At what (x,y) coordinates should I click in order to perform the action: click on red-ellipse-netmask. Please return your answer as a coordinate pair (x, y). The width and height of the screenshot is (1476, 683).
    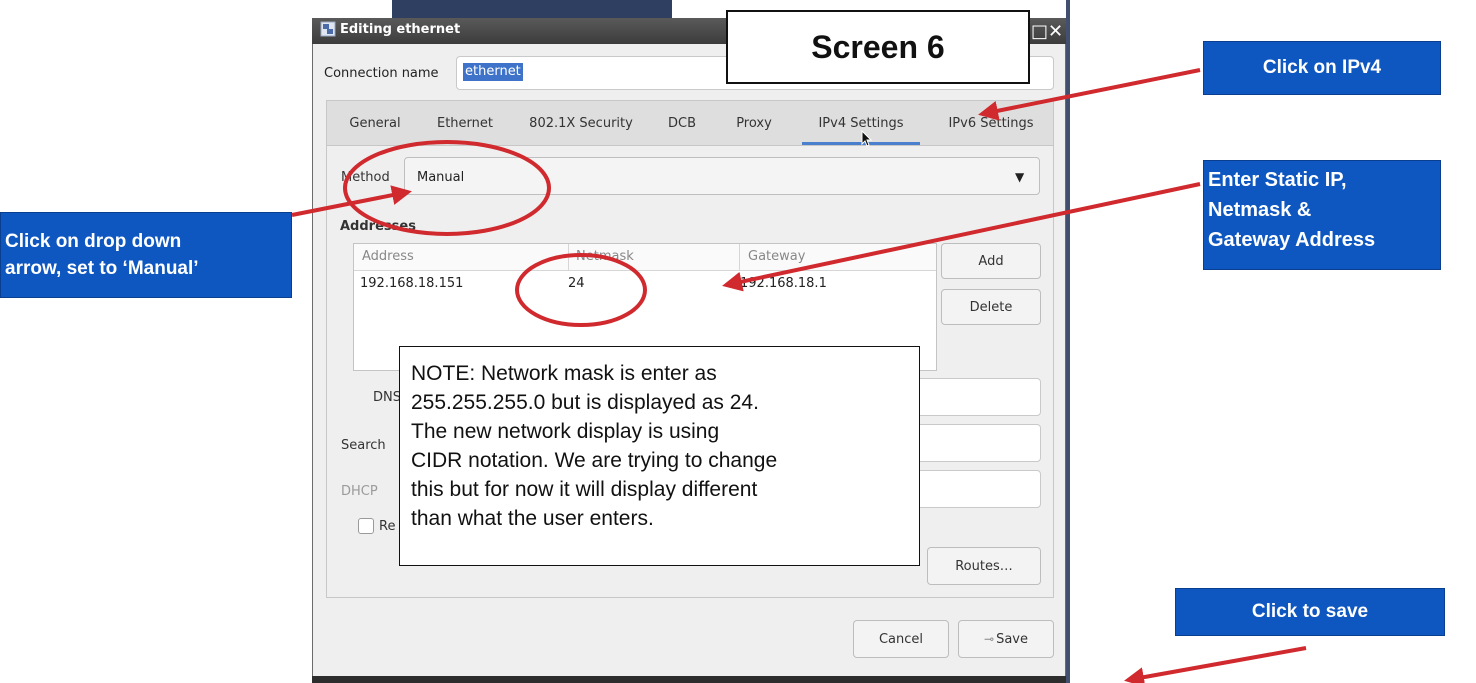
    Looking at the image, I should click on (581, 290).